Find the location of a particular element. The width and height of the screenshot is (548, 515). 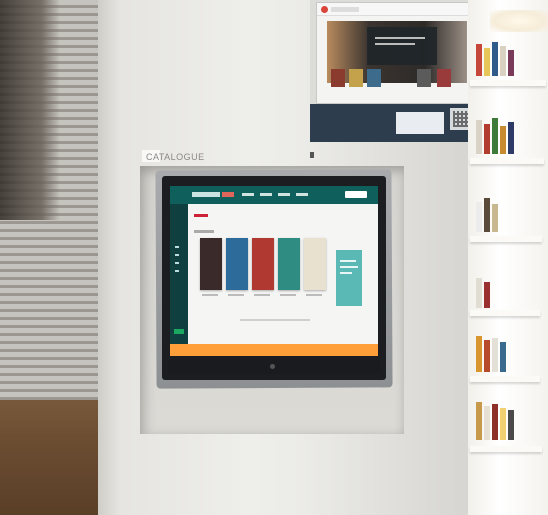

screen-navbar is located at coordinates (274, 195).